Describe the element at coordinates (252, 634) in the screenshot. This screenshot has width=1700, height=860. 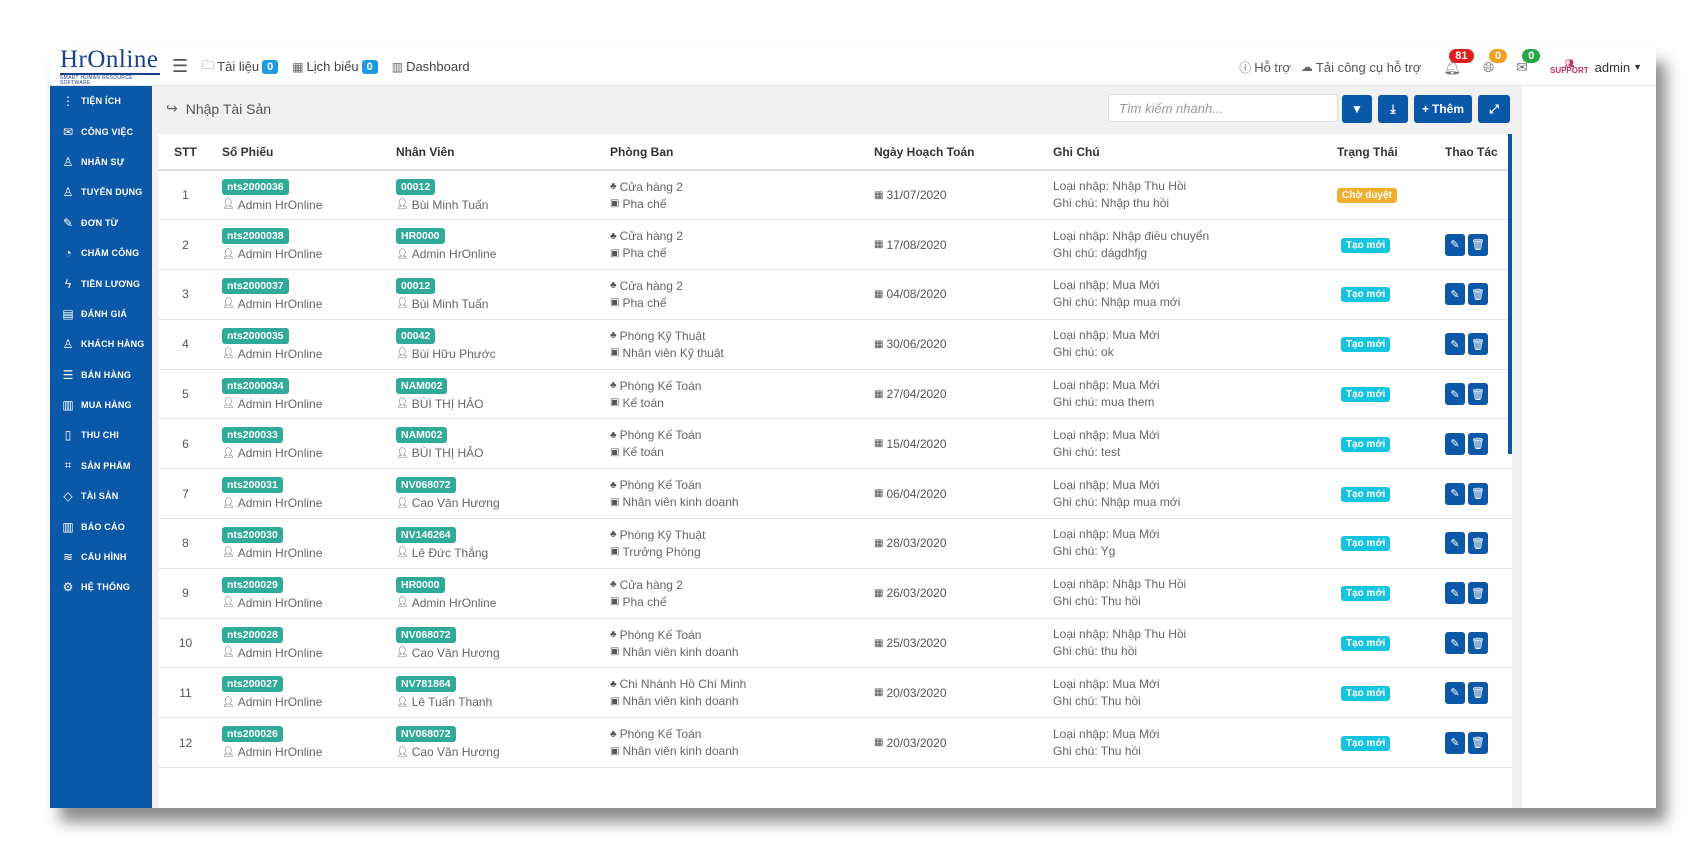
I see `ticket-number-badge: nts200028` at that location.